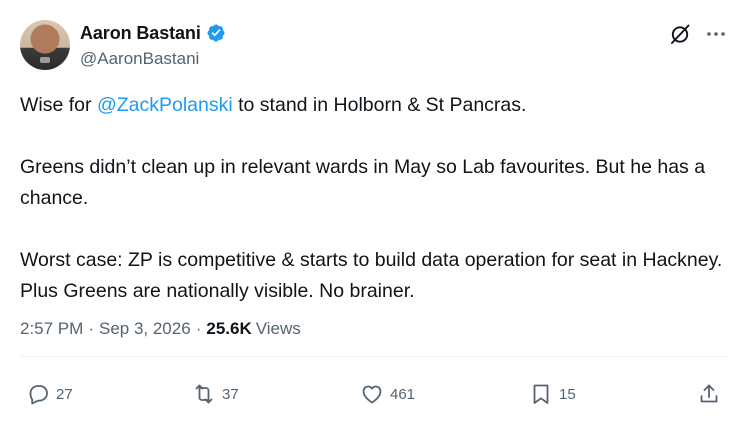 The image size is (749, 424). I want to click on bookmark-icon, so click(541, 394).